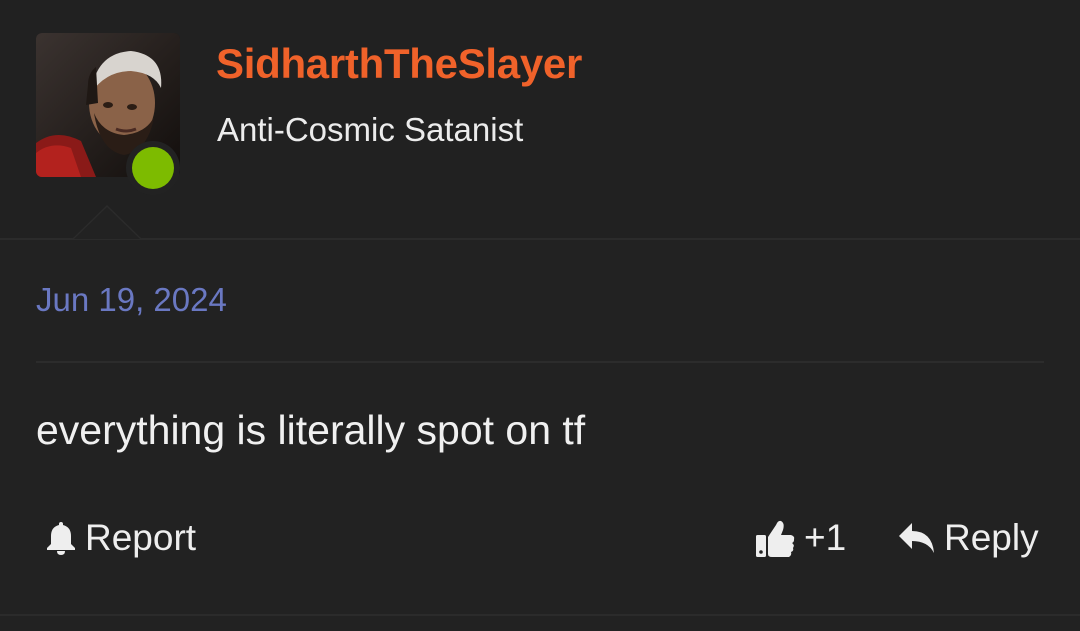 This screenshot has height=631, width=1080. I want to click on speech-notch, so click(107, 222).